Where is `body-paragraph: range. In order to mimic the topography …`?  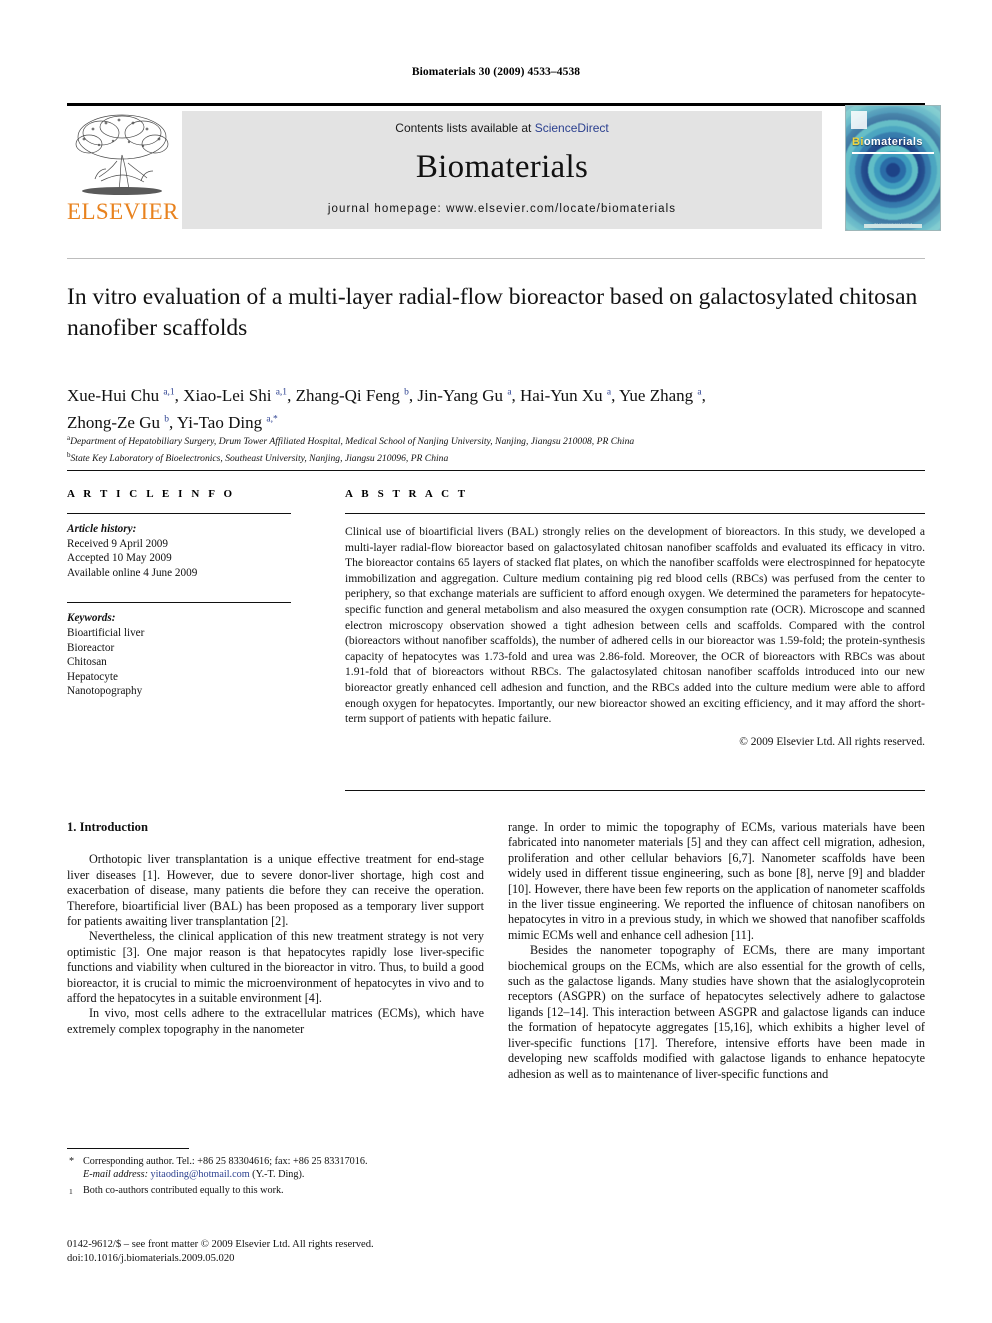 body-paragraph: range. In order to mimic the topography … is located at coordinates (716, 881).